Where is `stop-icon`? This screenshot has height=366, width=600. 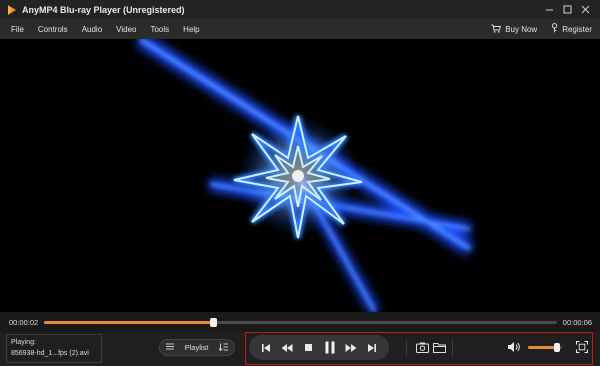 stop-icon is located at coordinates (308, 348).